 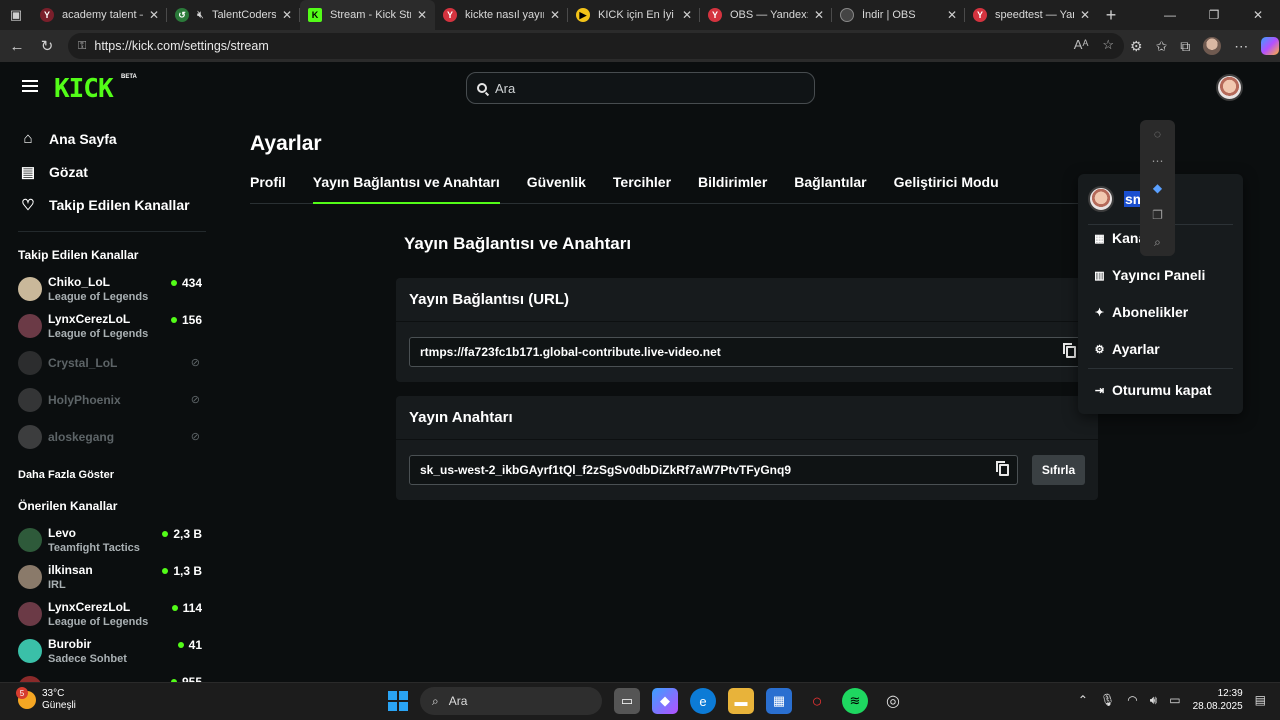 What do you see at coordinates (1132, 700) in the screenshot?
I see `wifi-icon: ◠` at bounding box center [1132, 700].